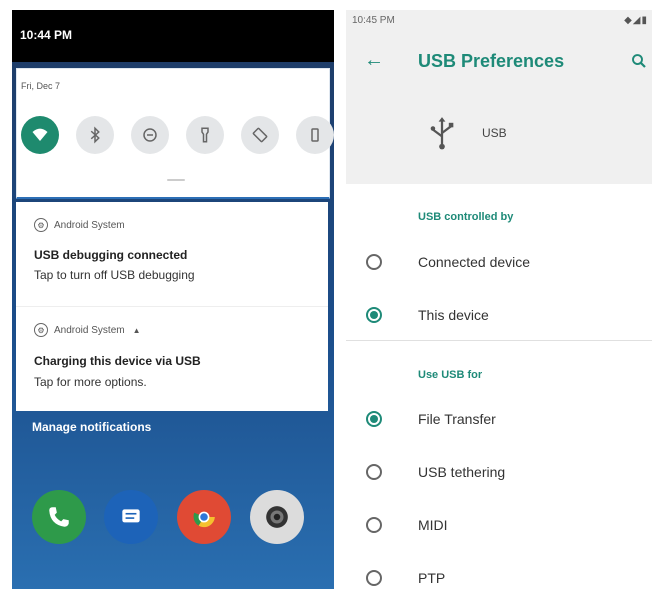  Describe the element at coordinates (450, 375) in the screenshot. I see `section-use-usb-for: Use USB for` at that location.